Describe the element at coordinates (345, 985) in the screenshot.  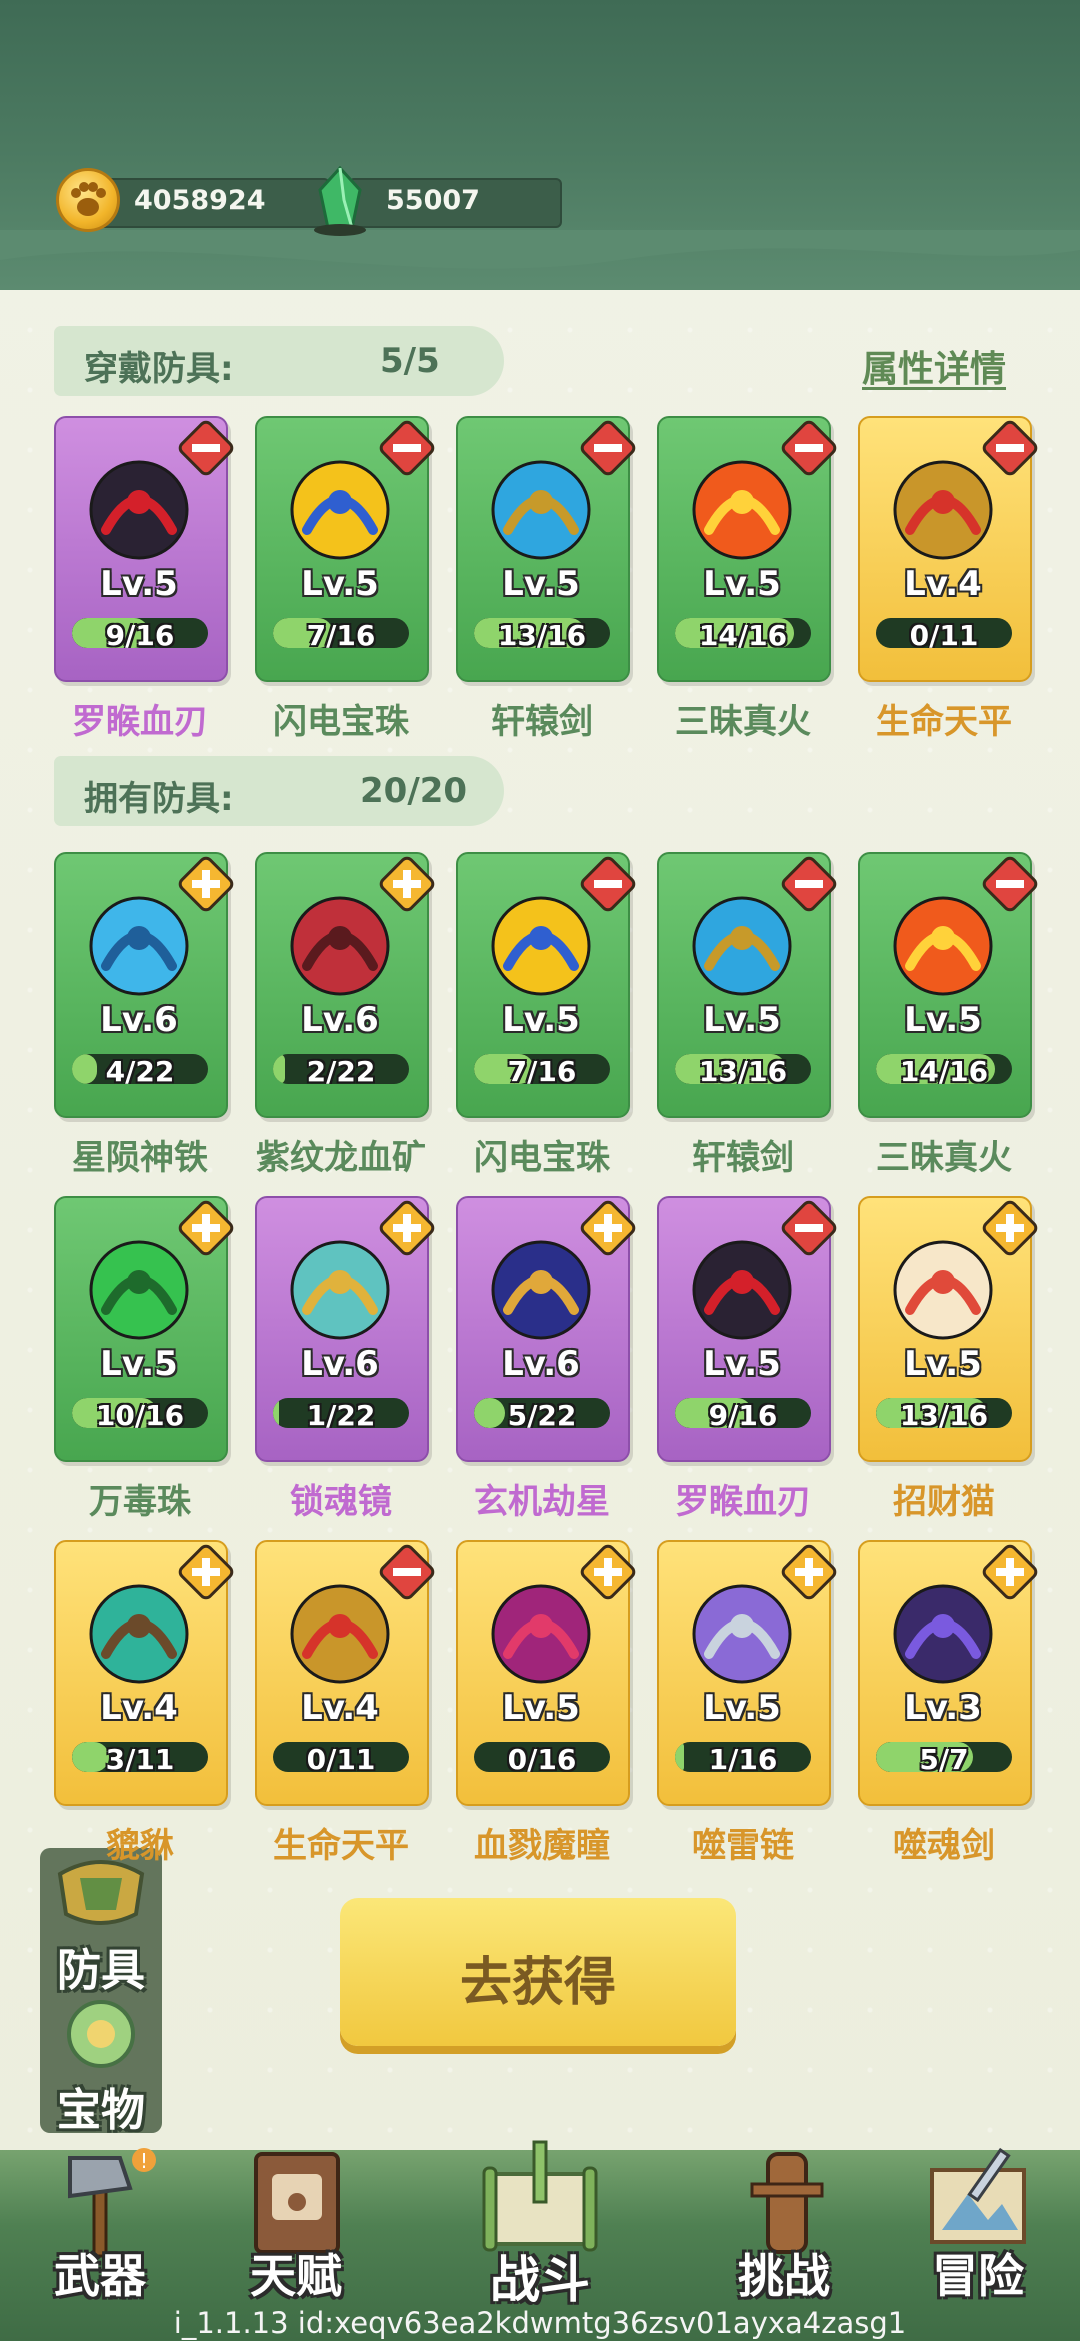
I see `armor-card: Lv.6 2/22` at that location.